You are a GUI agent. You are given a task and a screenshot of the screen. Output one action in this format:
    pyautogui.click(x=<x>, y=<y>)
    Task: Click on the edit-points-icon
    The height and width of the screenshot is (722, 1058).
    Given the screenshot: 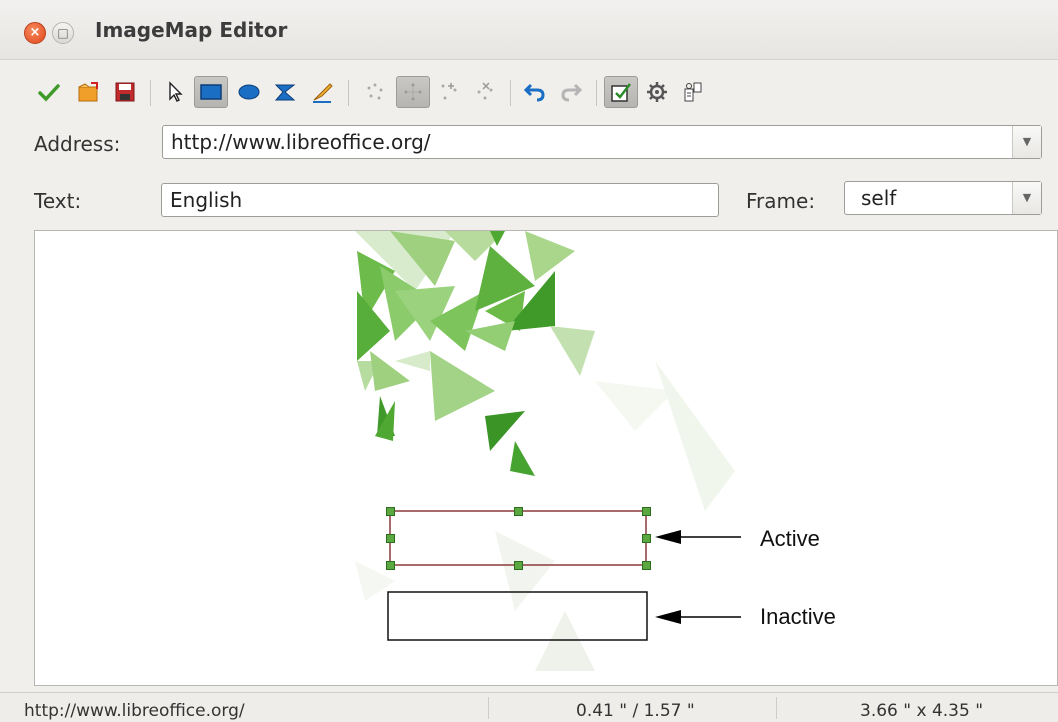 What is the action you would take?
    pyautogui.click(x=375, y=91)
    